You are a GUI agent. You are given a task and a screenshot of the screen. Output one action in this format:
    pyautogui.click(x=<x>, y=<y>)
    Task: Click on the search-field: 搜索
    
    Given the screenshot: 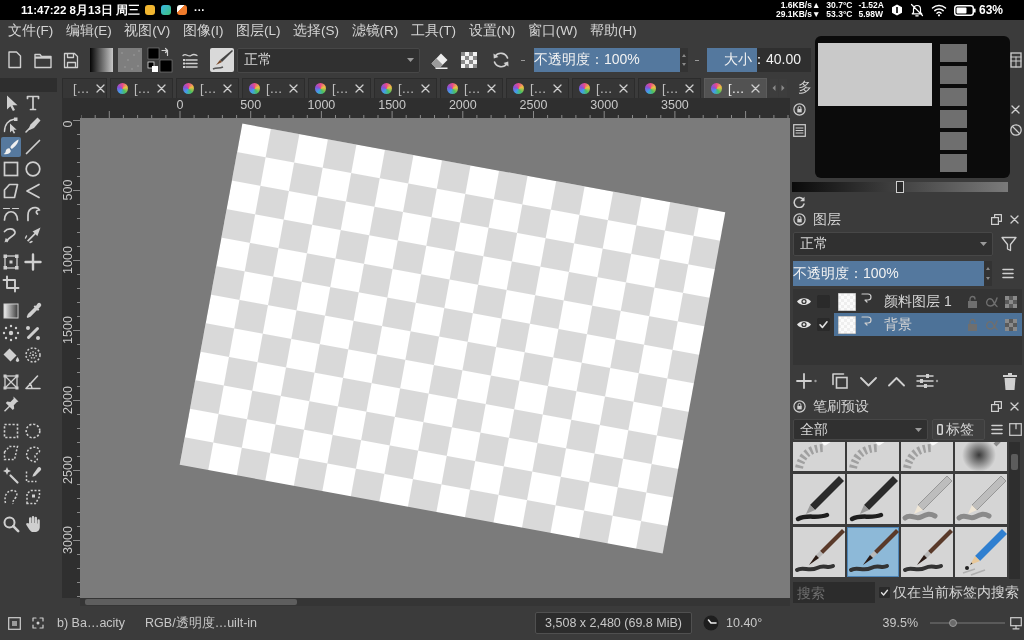 What is the action you would take?
    pyautogui.click(x=834, y=592)
    